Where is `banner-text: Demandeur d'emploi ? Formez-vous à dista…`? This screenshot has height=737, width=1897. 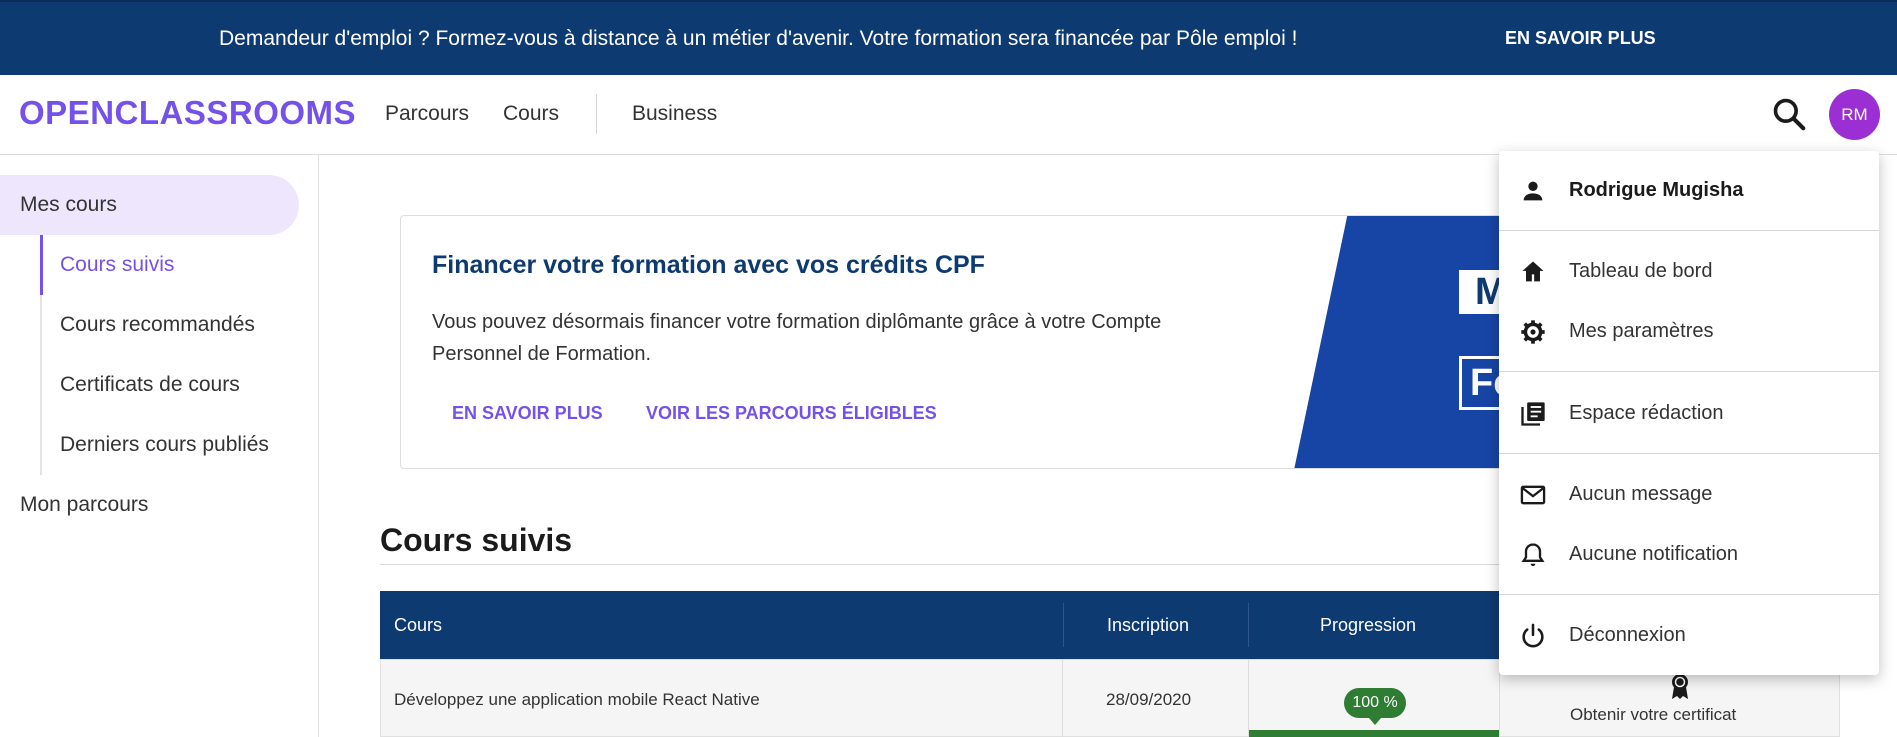 banner-text: Demandeur d'emploi ? Formez-vous à dista… is located at coordinates (758, 38).